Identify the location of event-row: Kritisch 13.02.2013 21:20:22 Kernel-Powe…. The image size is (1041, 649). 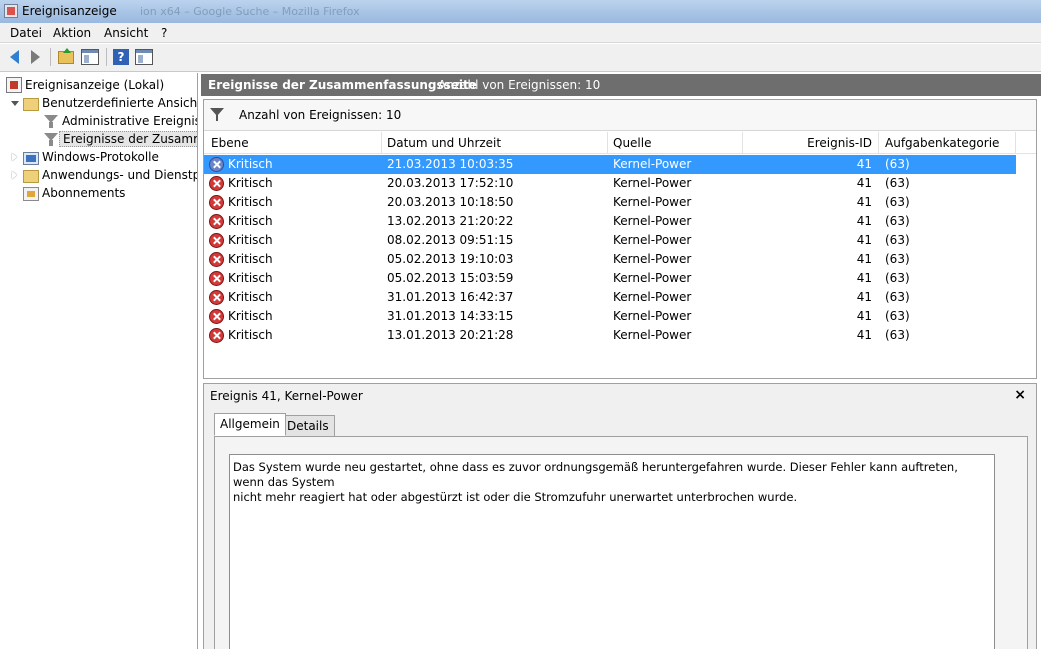
(610, 221).